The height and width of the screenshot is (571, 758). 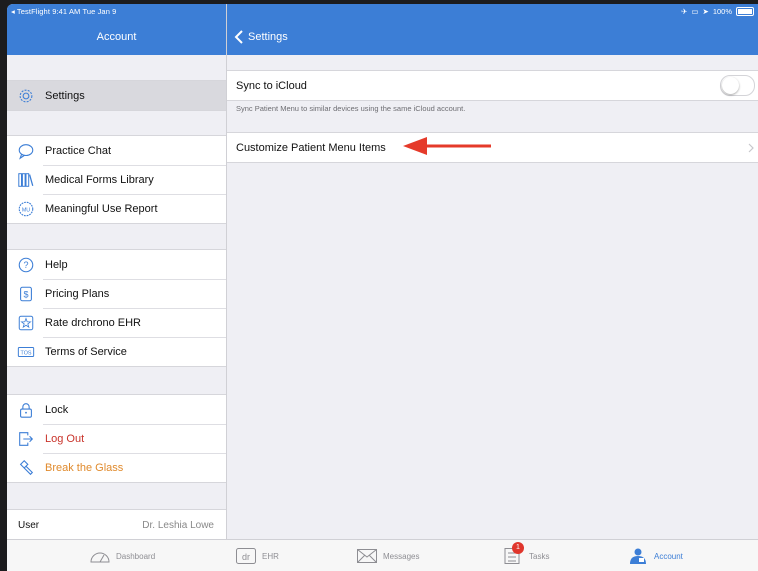 What do you see at coordinates (56, 264) in the screenshot?
I see `sidebar-item-label: Help` at bounding box center [56, 264].